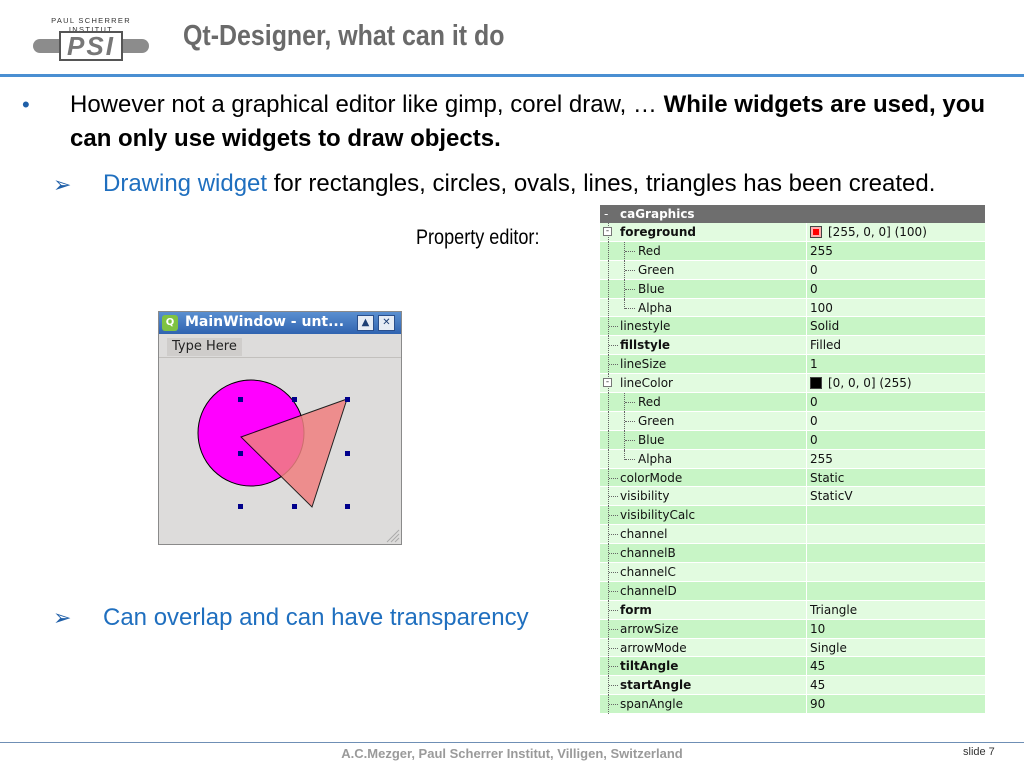 The width and height of the screenshot is (1024, 768). What do you see at coordinates (703, 648) in the screenshot?
I see `property-name-cell: arrowMode` at bounding box center [703, 648].